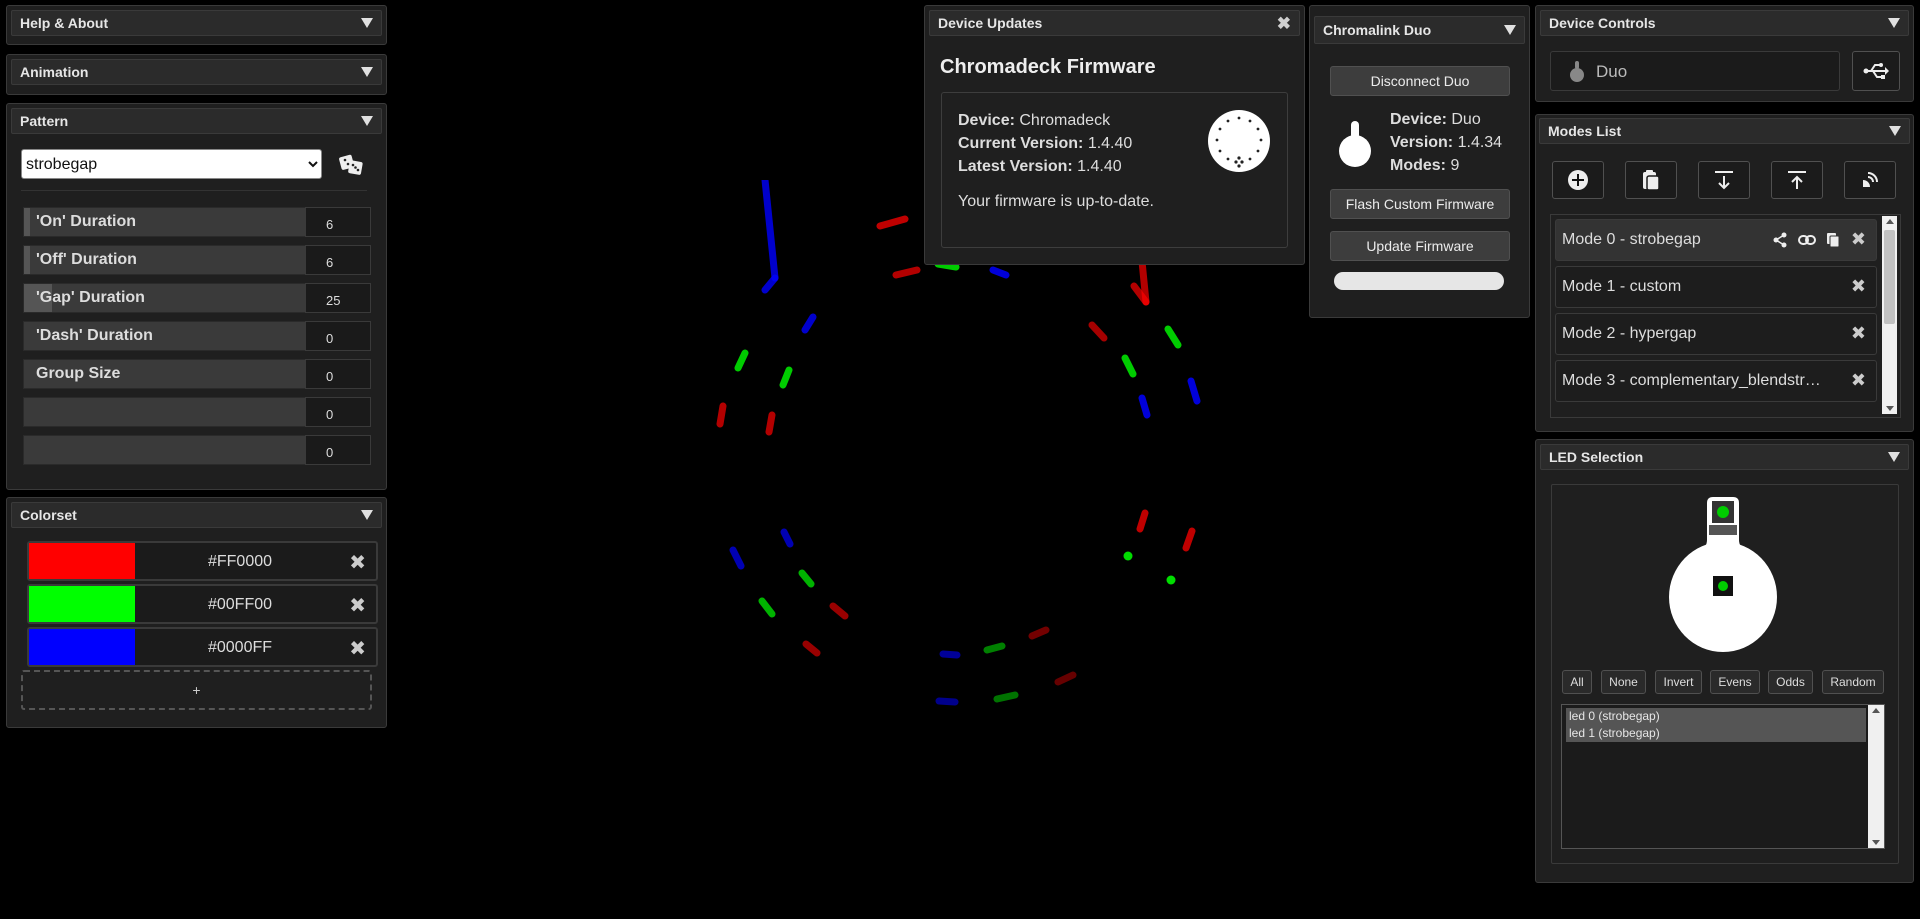 This screenshot has height=919, width=1920. What do you see at coordinates (1876, 776) in the screenshot?
I see `led-list-scrollbar` at bounding box center [1876, 776].